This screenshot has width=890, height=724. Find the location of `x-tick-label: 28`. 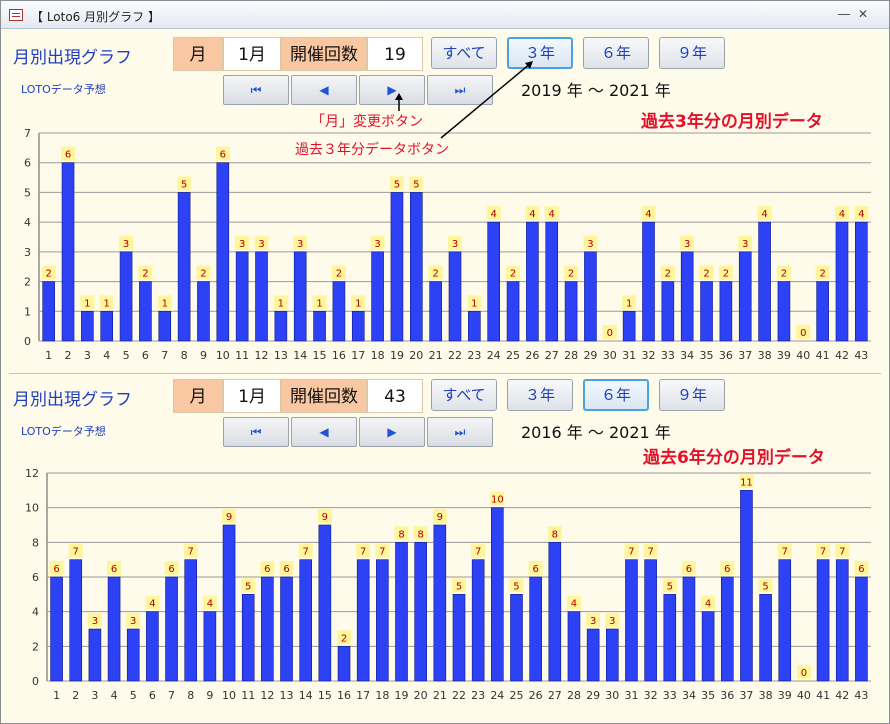

x-tick-label: 28 is located at coordinates (571, 355).